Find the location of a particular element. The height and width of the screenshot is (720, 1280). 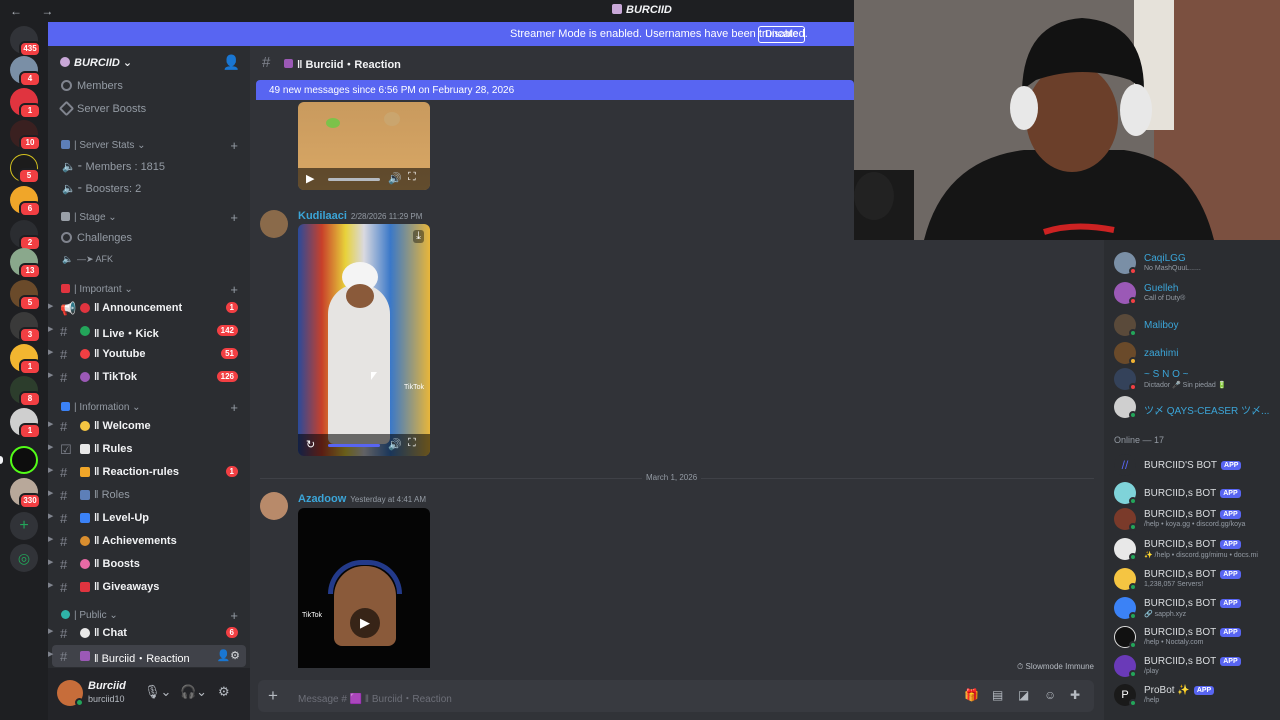

channel-rules: ▶ ☑ ‖ Rules is located at coordinates (149, 449).